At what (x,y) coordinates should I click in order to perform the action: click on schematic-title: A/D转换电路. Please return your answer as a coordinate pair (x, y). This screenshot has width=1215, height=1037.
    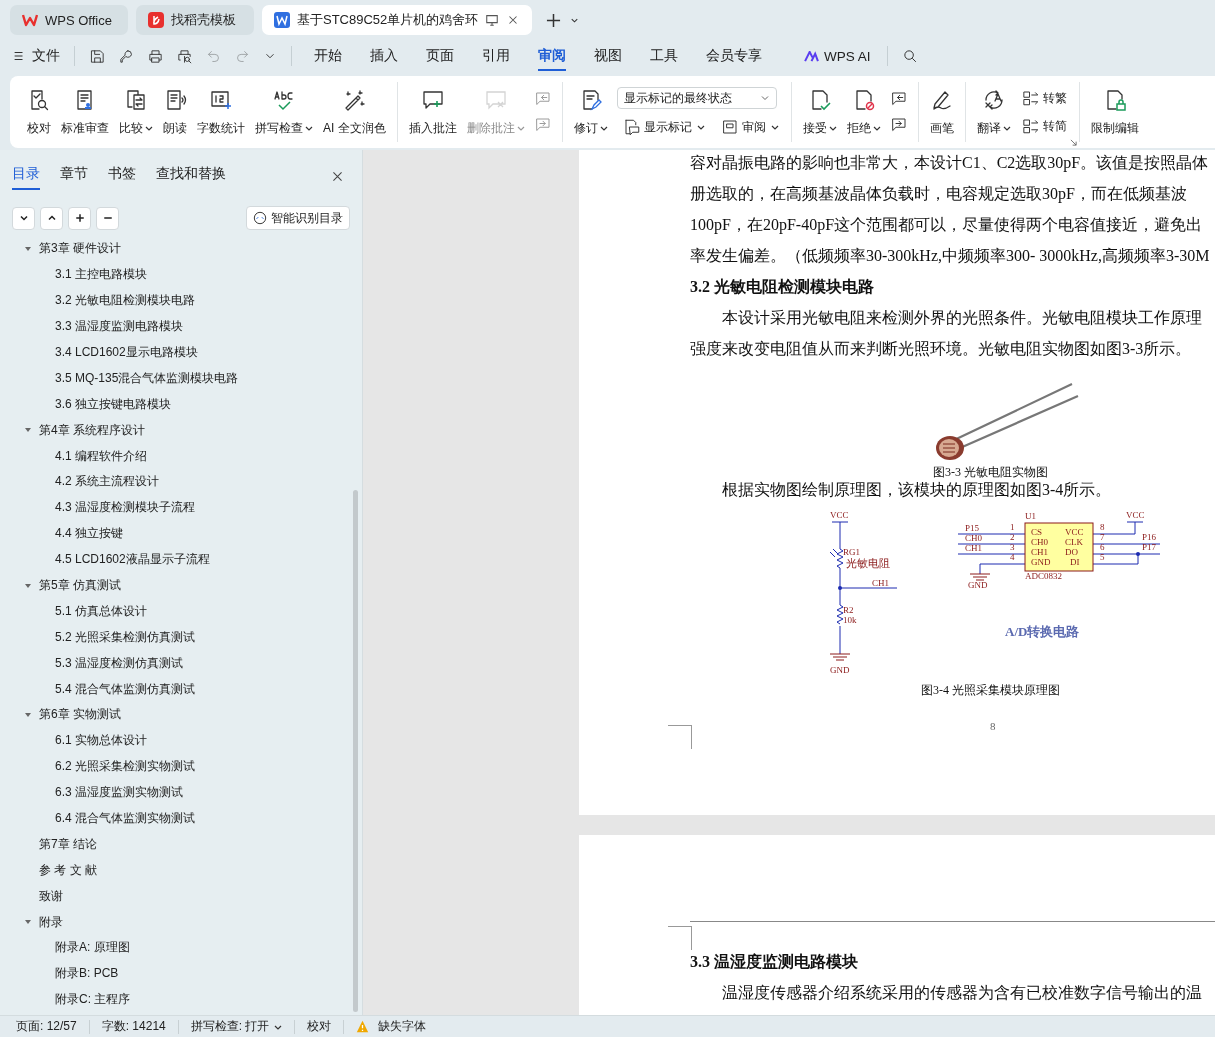
    Looking at the image, I should click on (1042, 631).